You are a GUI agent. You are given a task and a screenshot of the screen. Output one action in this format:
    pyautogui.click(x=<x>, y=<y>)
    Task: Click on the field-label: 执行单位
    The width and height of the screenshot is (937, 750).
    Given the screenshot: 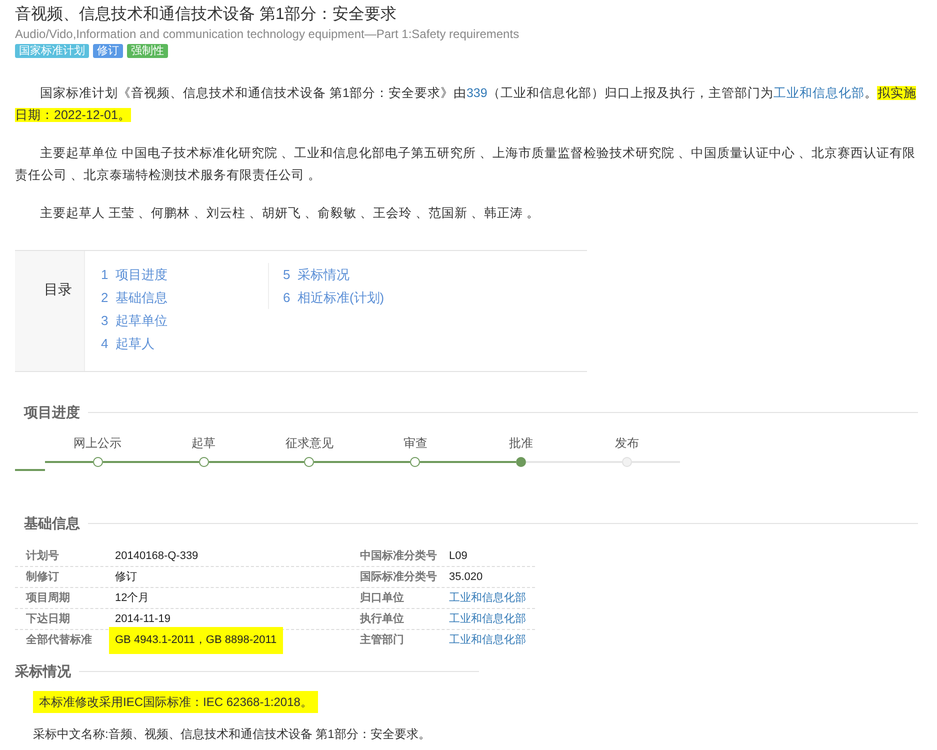 What is the action you would take?
    pyautogui.click(x=382, y=619)
    